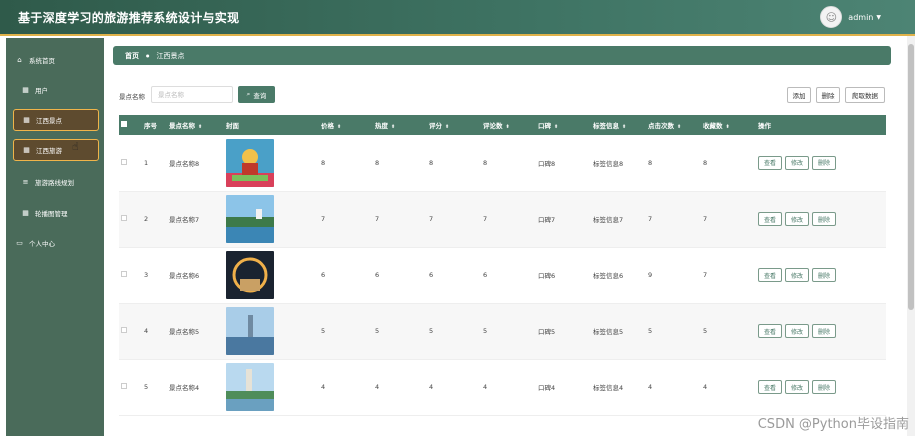 The height and width of the screenshot is (436, 915). I want to click on table-row: 1 景点名称8 8 8 8 8 口碑8 标签信息8 8 8 查看 修改 删除, so click(502, 163).